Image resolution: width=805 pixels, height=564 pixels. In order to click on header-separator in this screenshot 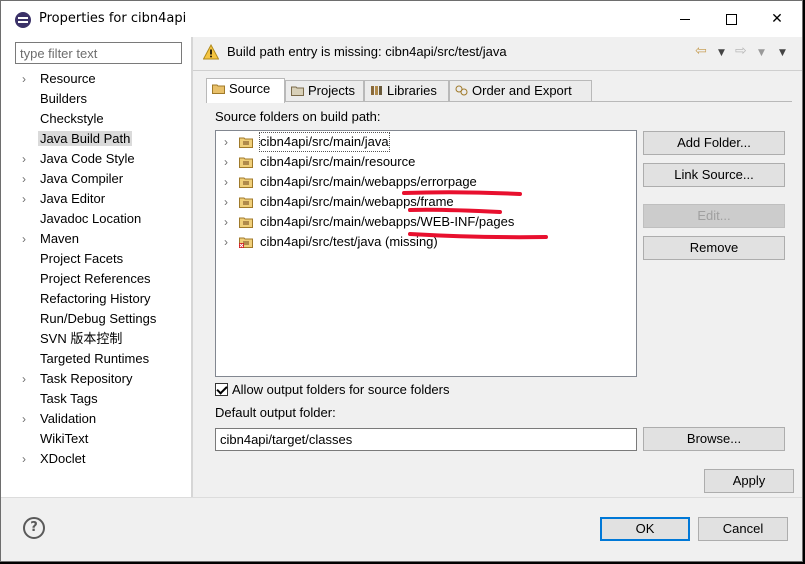, I will do `click(497, 70)`.